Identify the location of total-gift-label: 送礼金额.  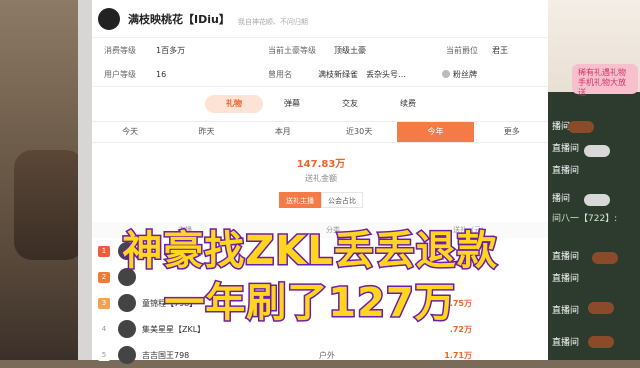
(321, 178).